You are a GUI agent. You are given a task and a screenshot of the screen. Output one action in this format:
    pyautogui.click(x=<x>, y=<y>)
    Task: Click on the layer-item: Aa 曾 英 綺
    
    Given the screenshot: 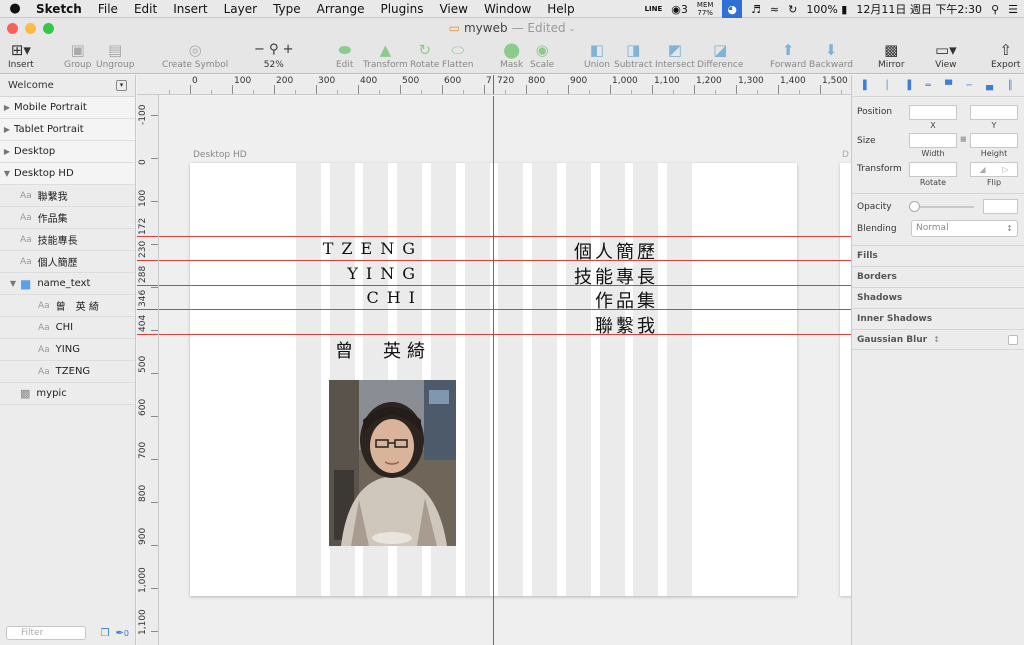 What is the action you would take?
    pyautogui.click(x=67, y=306)
    